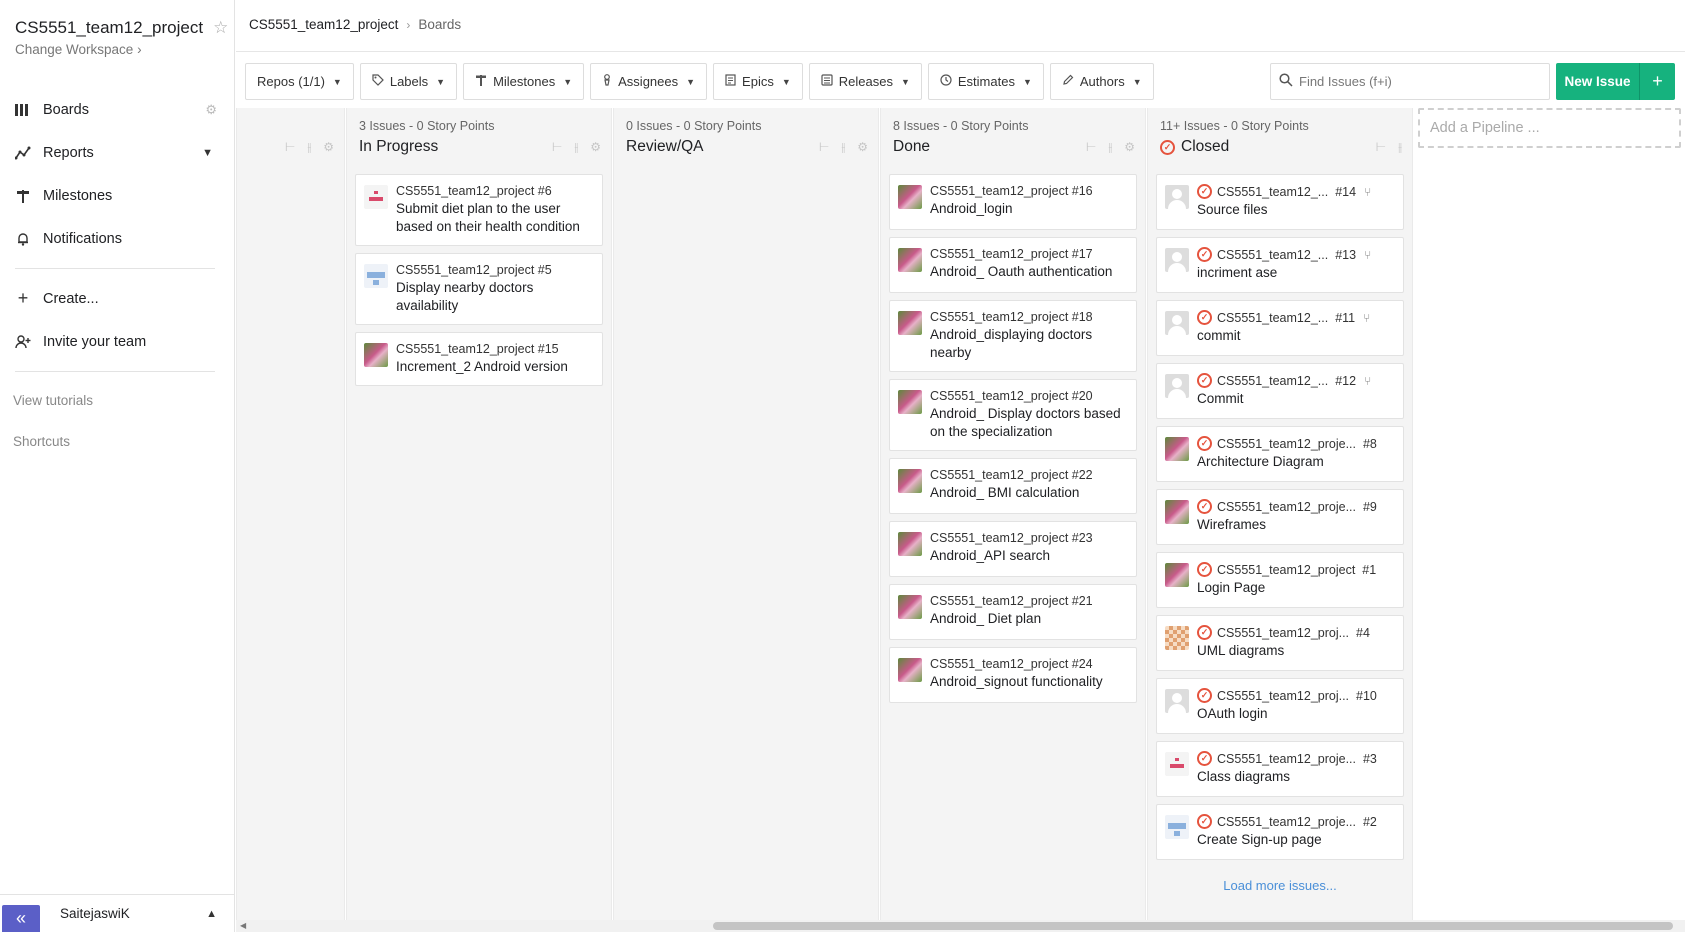  Describe the element at coordinates (21, 918) in the screenshot. I see `collapse-sidebar-button: «` at that location.